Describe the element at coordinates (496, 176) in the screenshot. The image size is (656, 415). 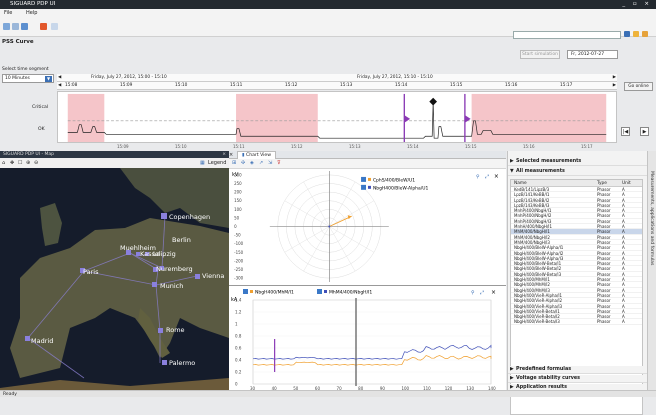
I see `polar-close-icon: ×` at that location.